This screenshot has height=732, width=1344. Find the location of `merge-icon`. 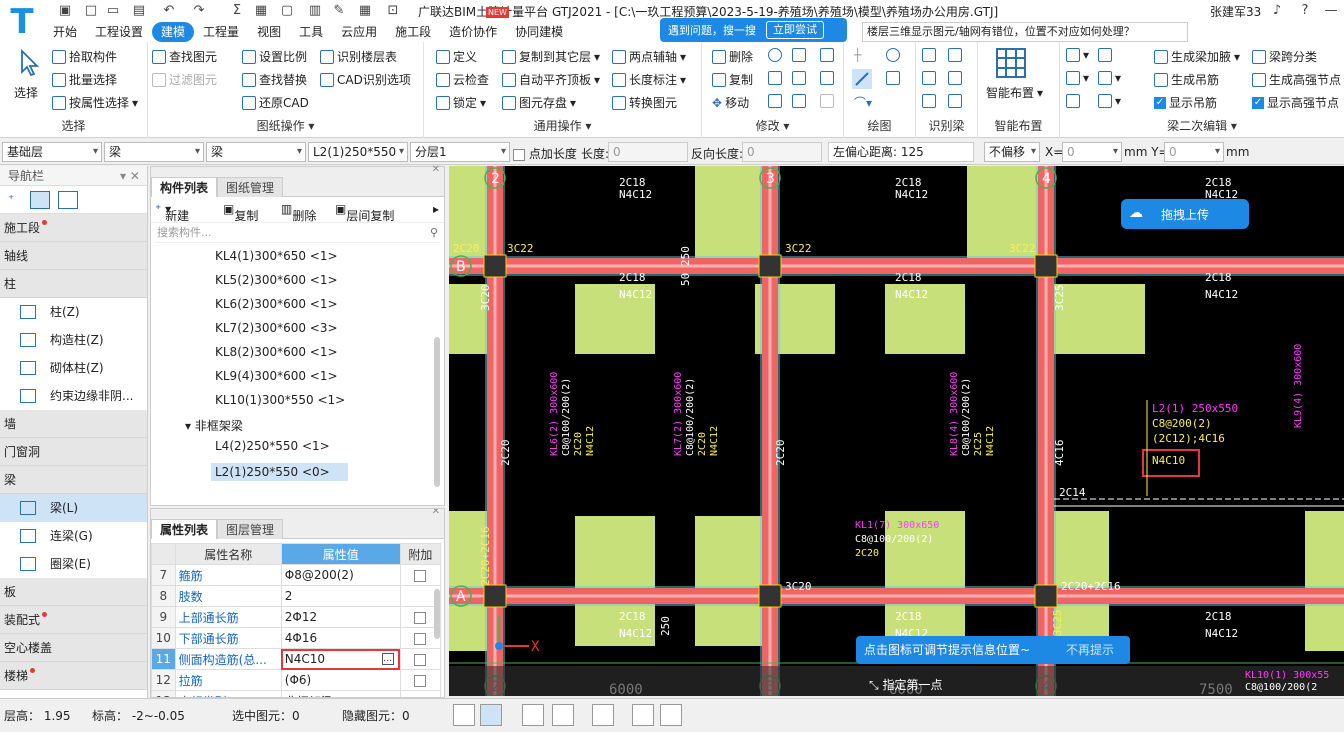

merge-icon is located at coordinates (799, 101).